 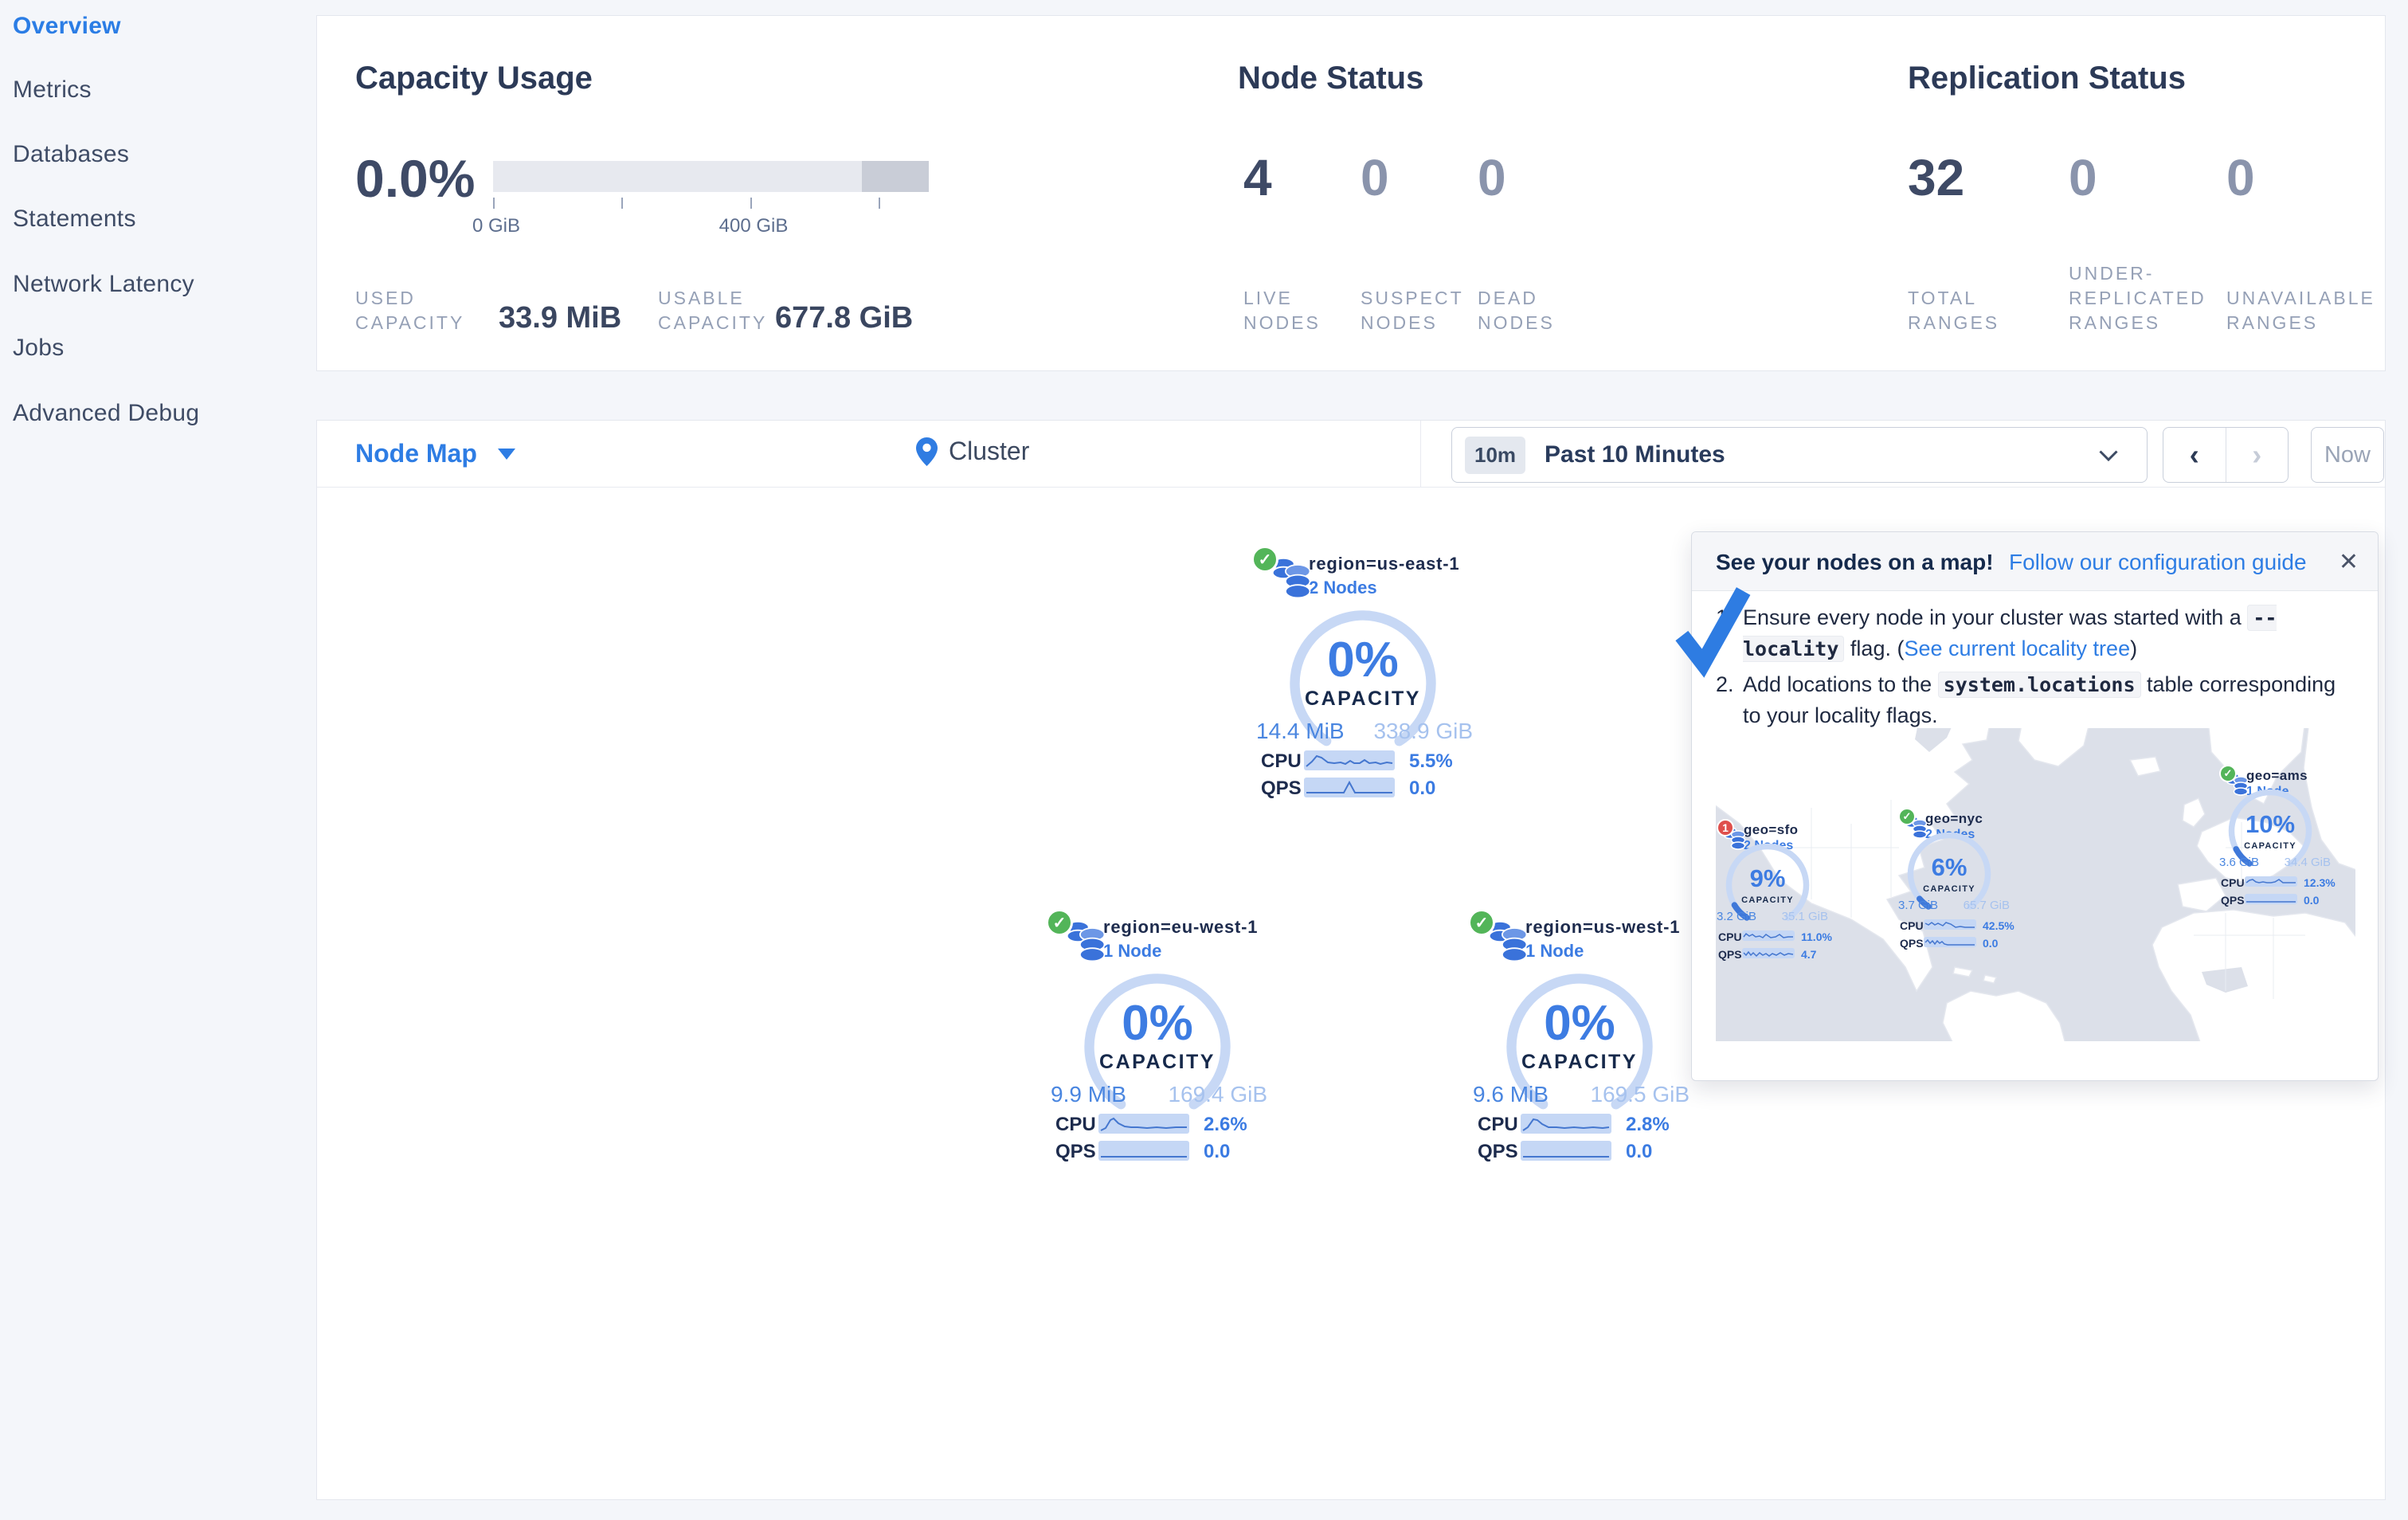 I want to click on suspect-nodes-value: 0, so click(x=1375, y=177).